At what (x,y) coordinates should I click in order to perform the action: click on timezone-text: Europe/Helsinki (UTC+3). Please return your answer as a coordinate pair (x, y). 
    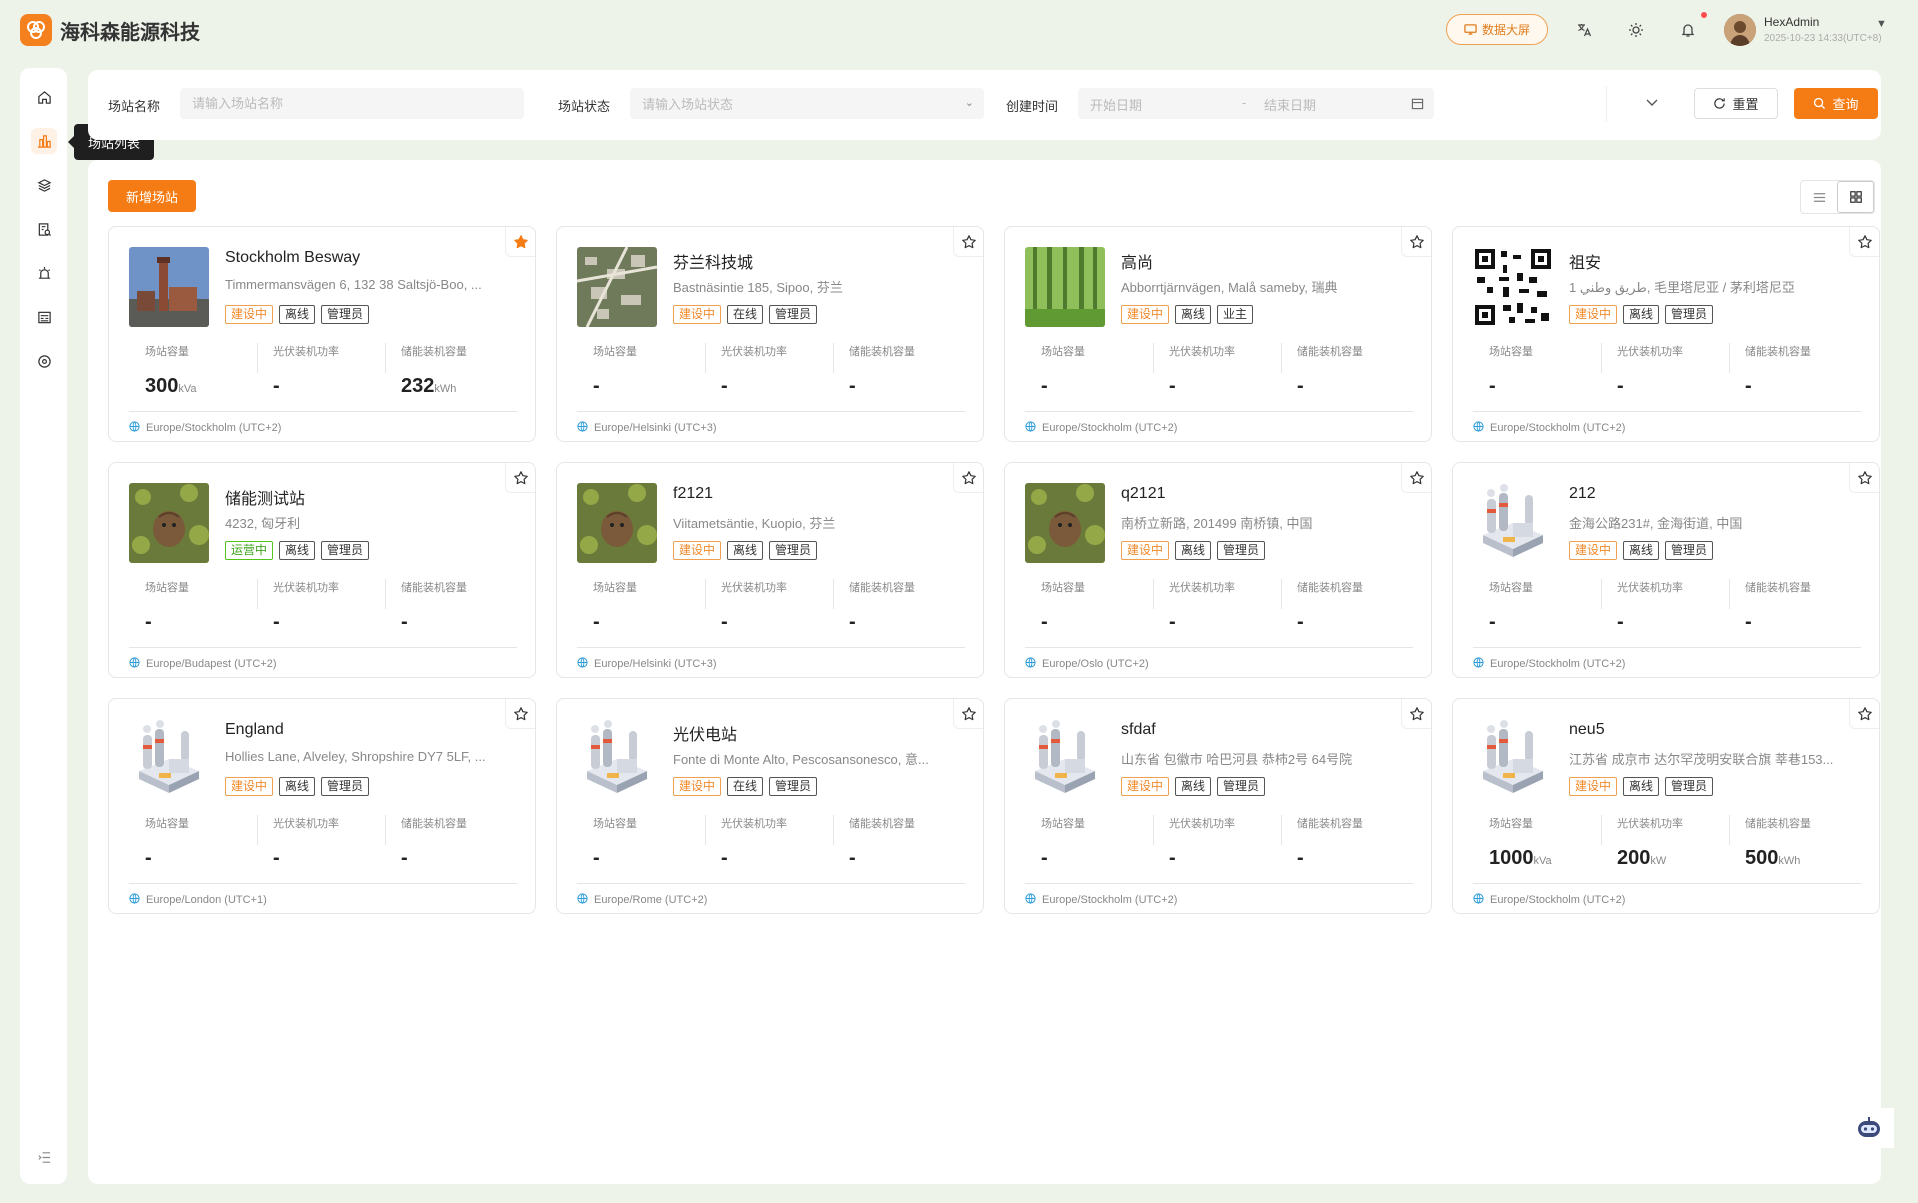
    Looking at the image, I should click on (655, 664).